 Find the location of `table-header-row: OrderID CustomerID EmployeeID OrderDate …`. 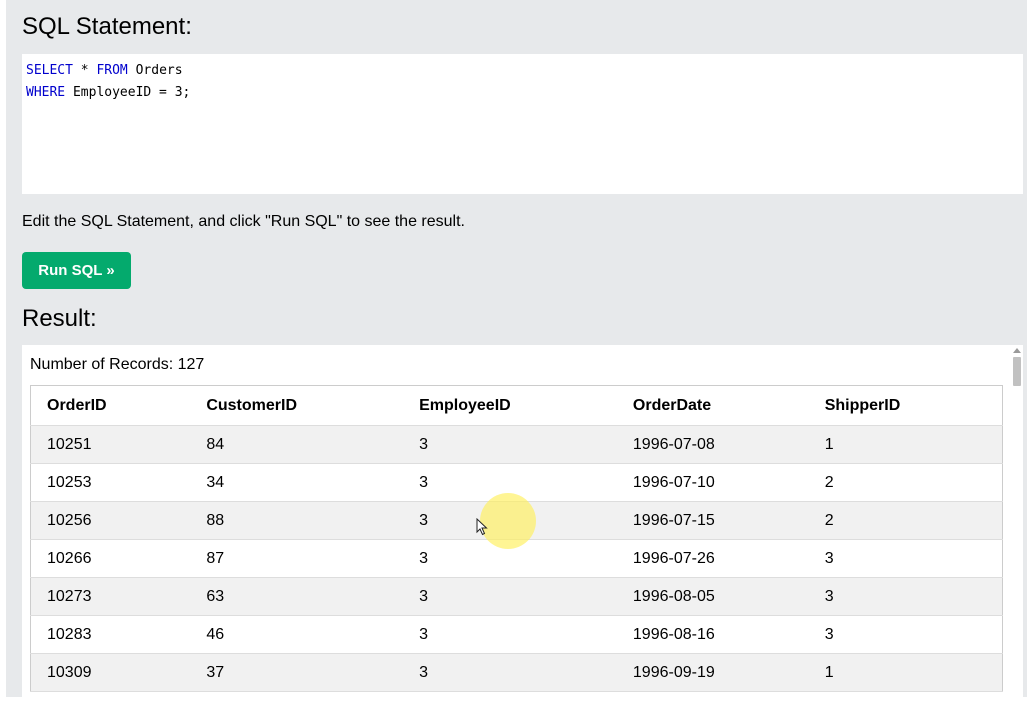

table-header-row: OrderID CustomerID EmployeeID OrderDate … is located at coordinates (516, 405).